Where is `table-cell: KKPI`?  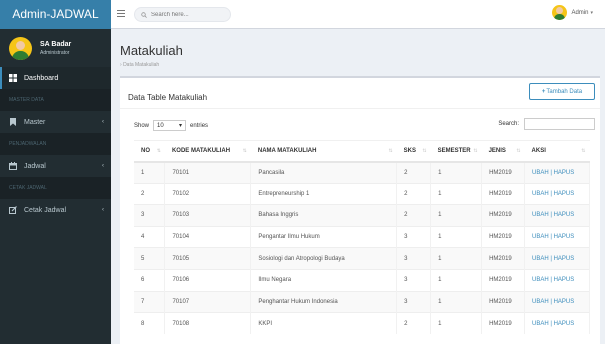
table-cell: KKPI is located at coordinates (324, 323).